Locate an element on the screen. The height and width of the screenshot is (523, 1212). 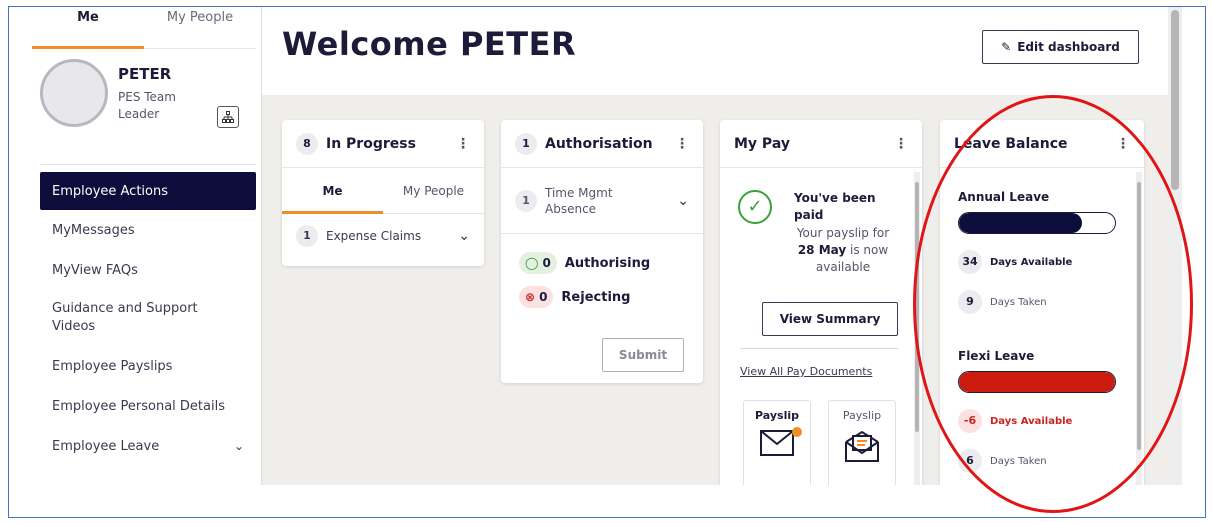
avatar is located at coordinates (74, 93).